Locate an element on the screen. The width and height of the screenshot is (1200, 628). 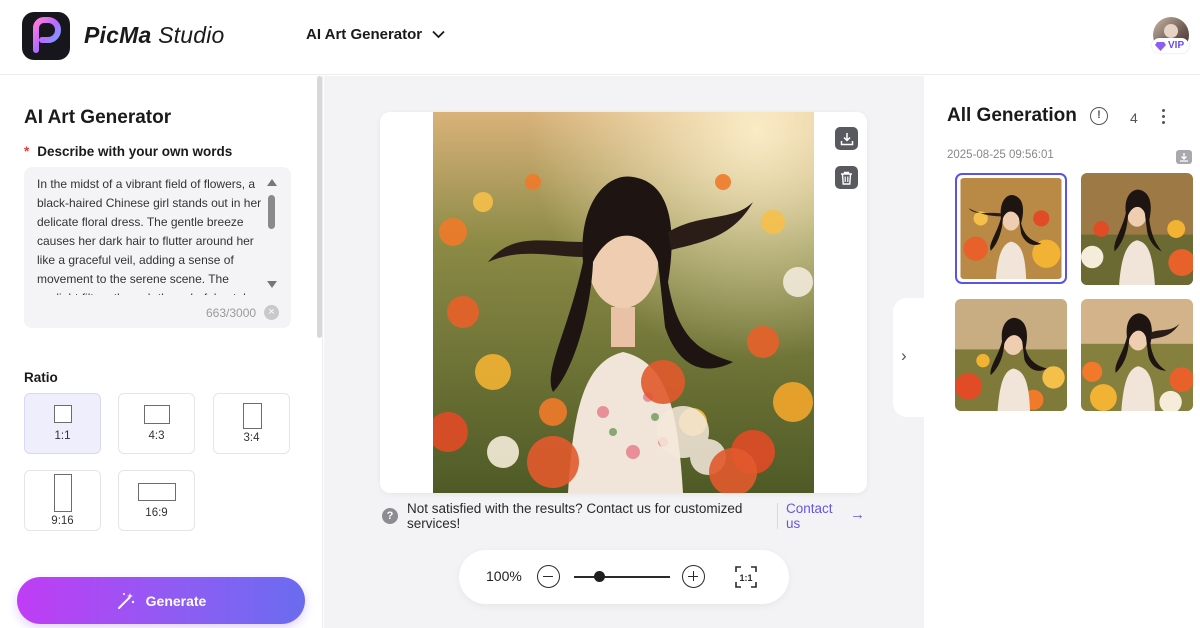
ratio-square-icon is located at coordinates (63, 414).